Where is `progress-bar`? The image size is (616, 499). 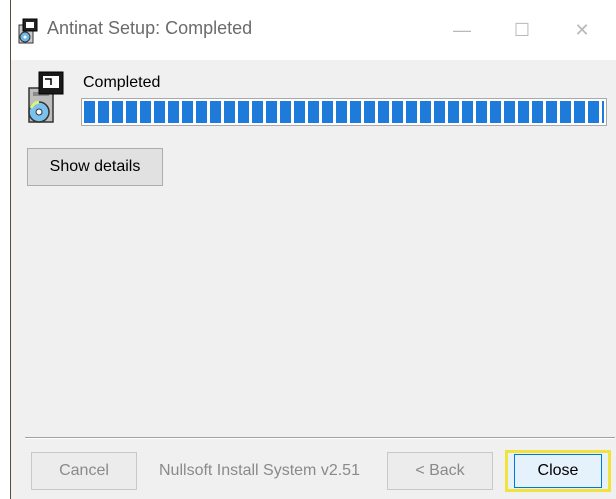 progress-bar is located at coordinates (344, 112).